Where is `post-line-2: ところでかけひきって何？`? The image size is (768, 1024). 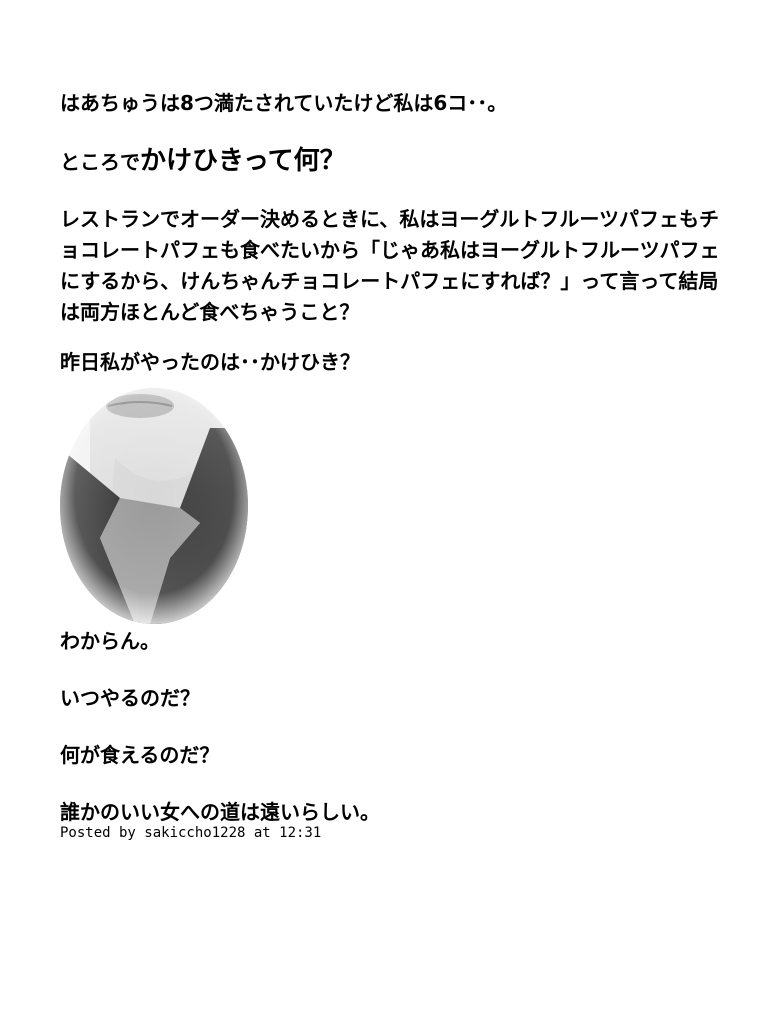 post-line-2: ところでかけひきって何？ is located at coordinates (203, 161).